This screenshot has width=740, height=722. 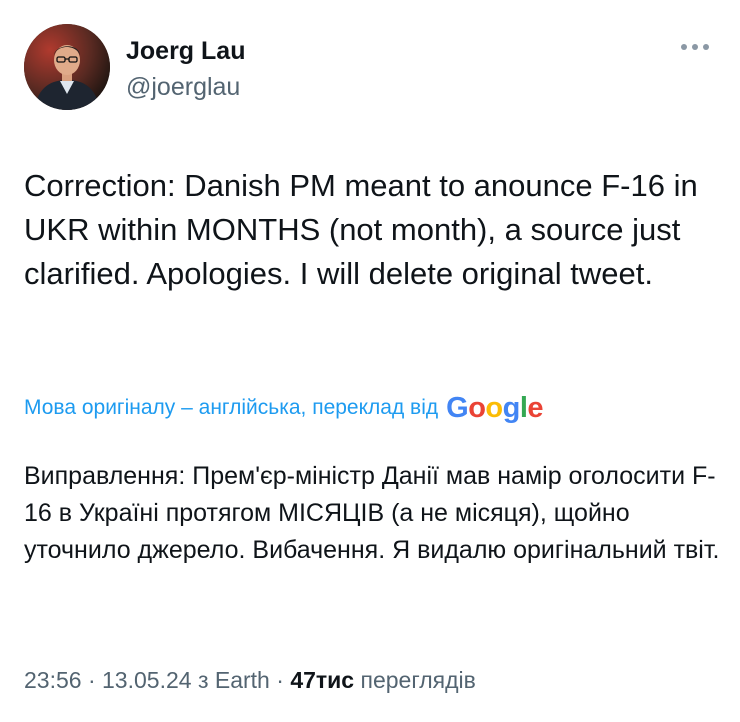 What do you see at coordinates (185, 51) in the screenshot?
I see `author-name: Joerg Lau` at bounding box center [185, 51].